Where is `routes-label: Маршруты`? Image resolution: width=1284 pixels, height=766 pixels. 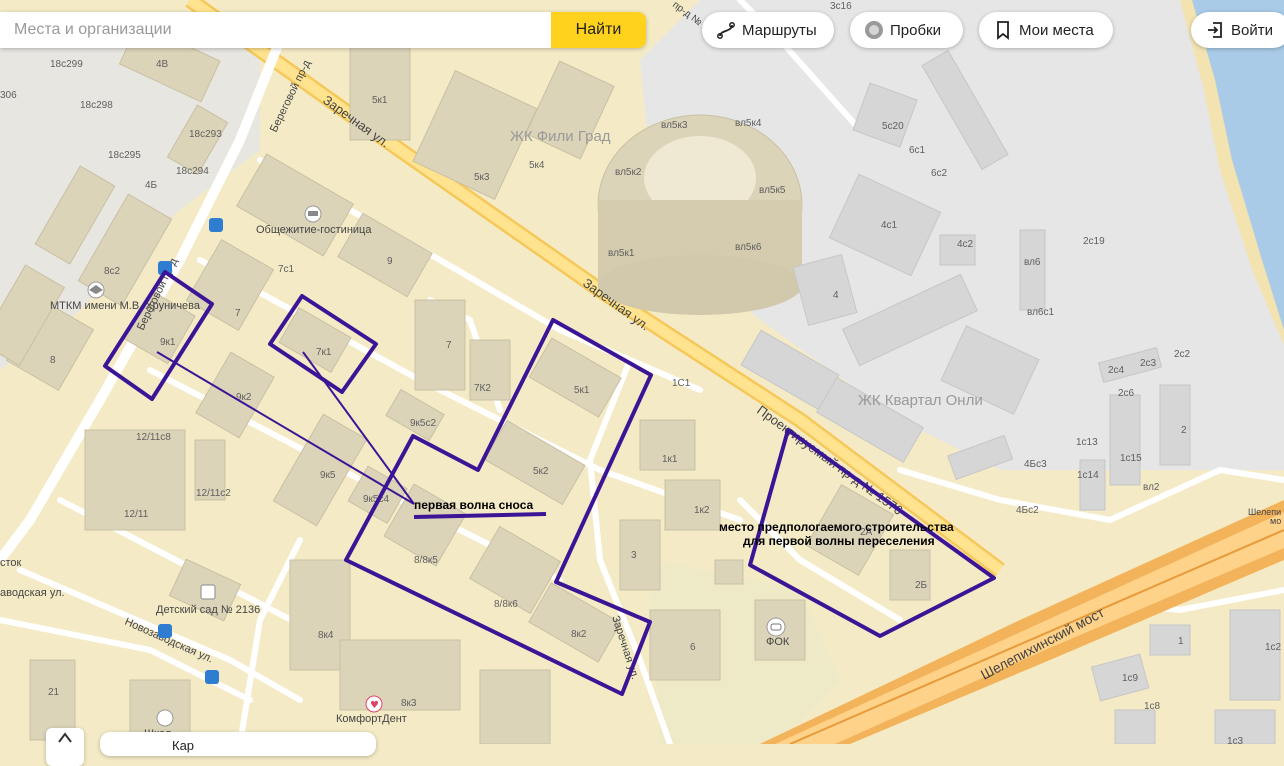 routes-label: Маршруты is located at coordinates (779, 30).